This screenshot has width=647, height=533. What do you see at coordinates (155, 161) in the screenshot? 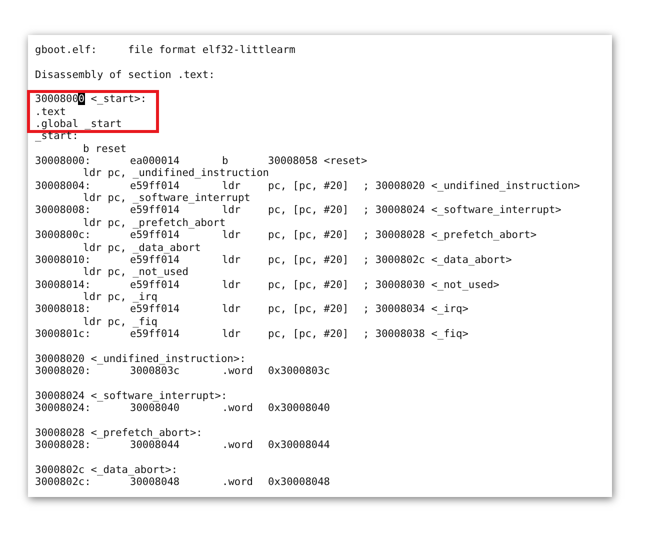
I see `opcode-text: ea000014` at bounding box center [155, 161].